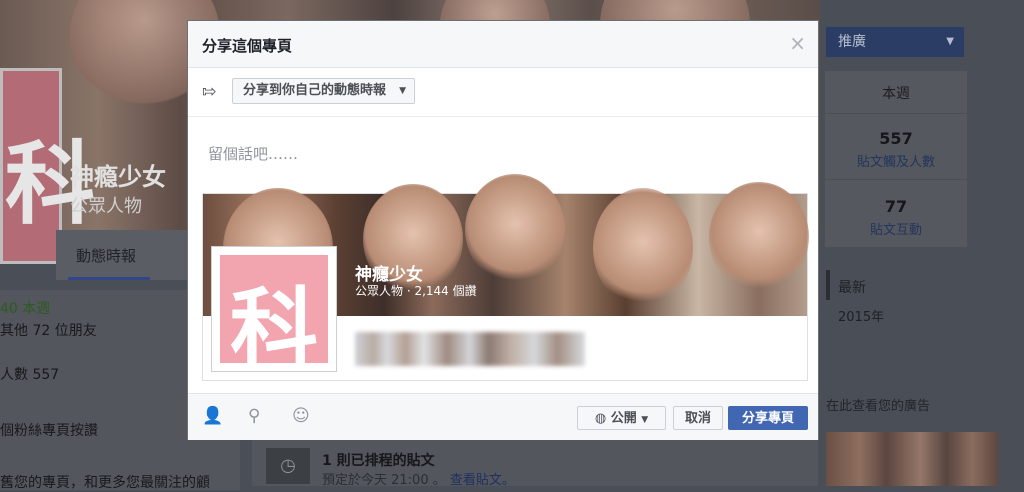 The image size is (1024, 492). What do you see at coordinates (912, 459) in the screenshot?
I see `ad-image` at bounding box center [912, 459].